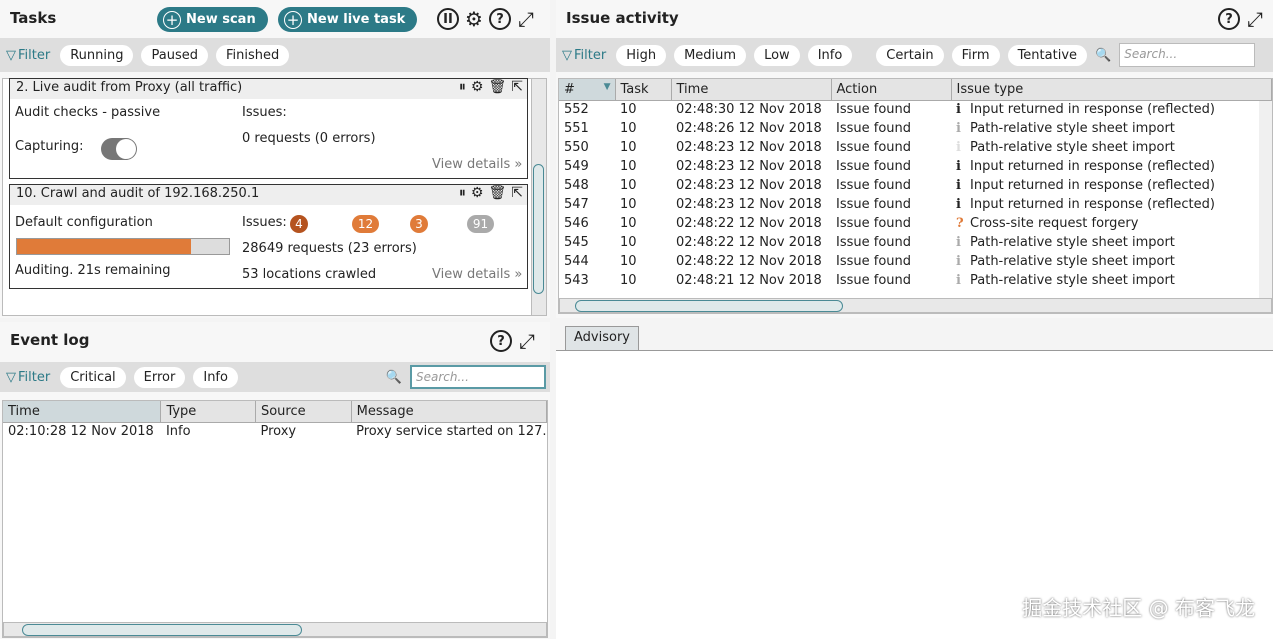 This screenshot has width=1273, height=639. Describe the element at coordinates (1111, 261) in the screenshot. I see `cell-issue-type: i Path-relative style sheet import` at that location.